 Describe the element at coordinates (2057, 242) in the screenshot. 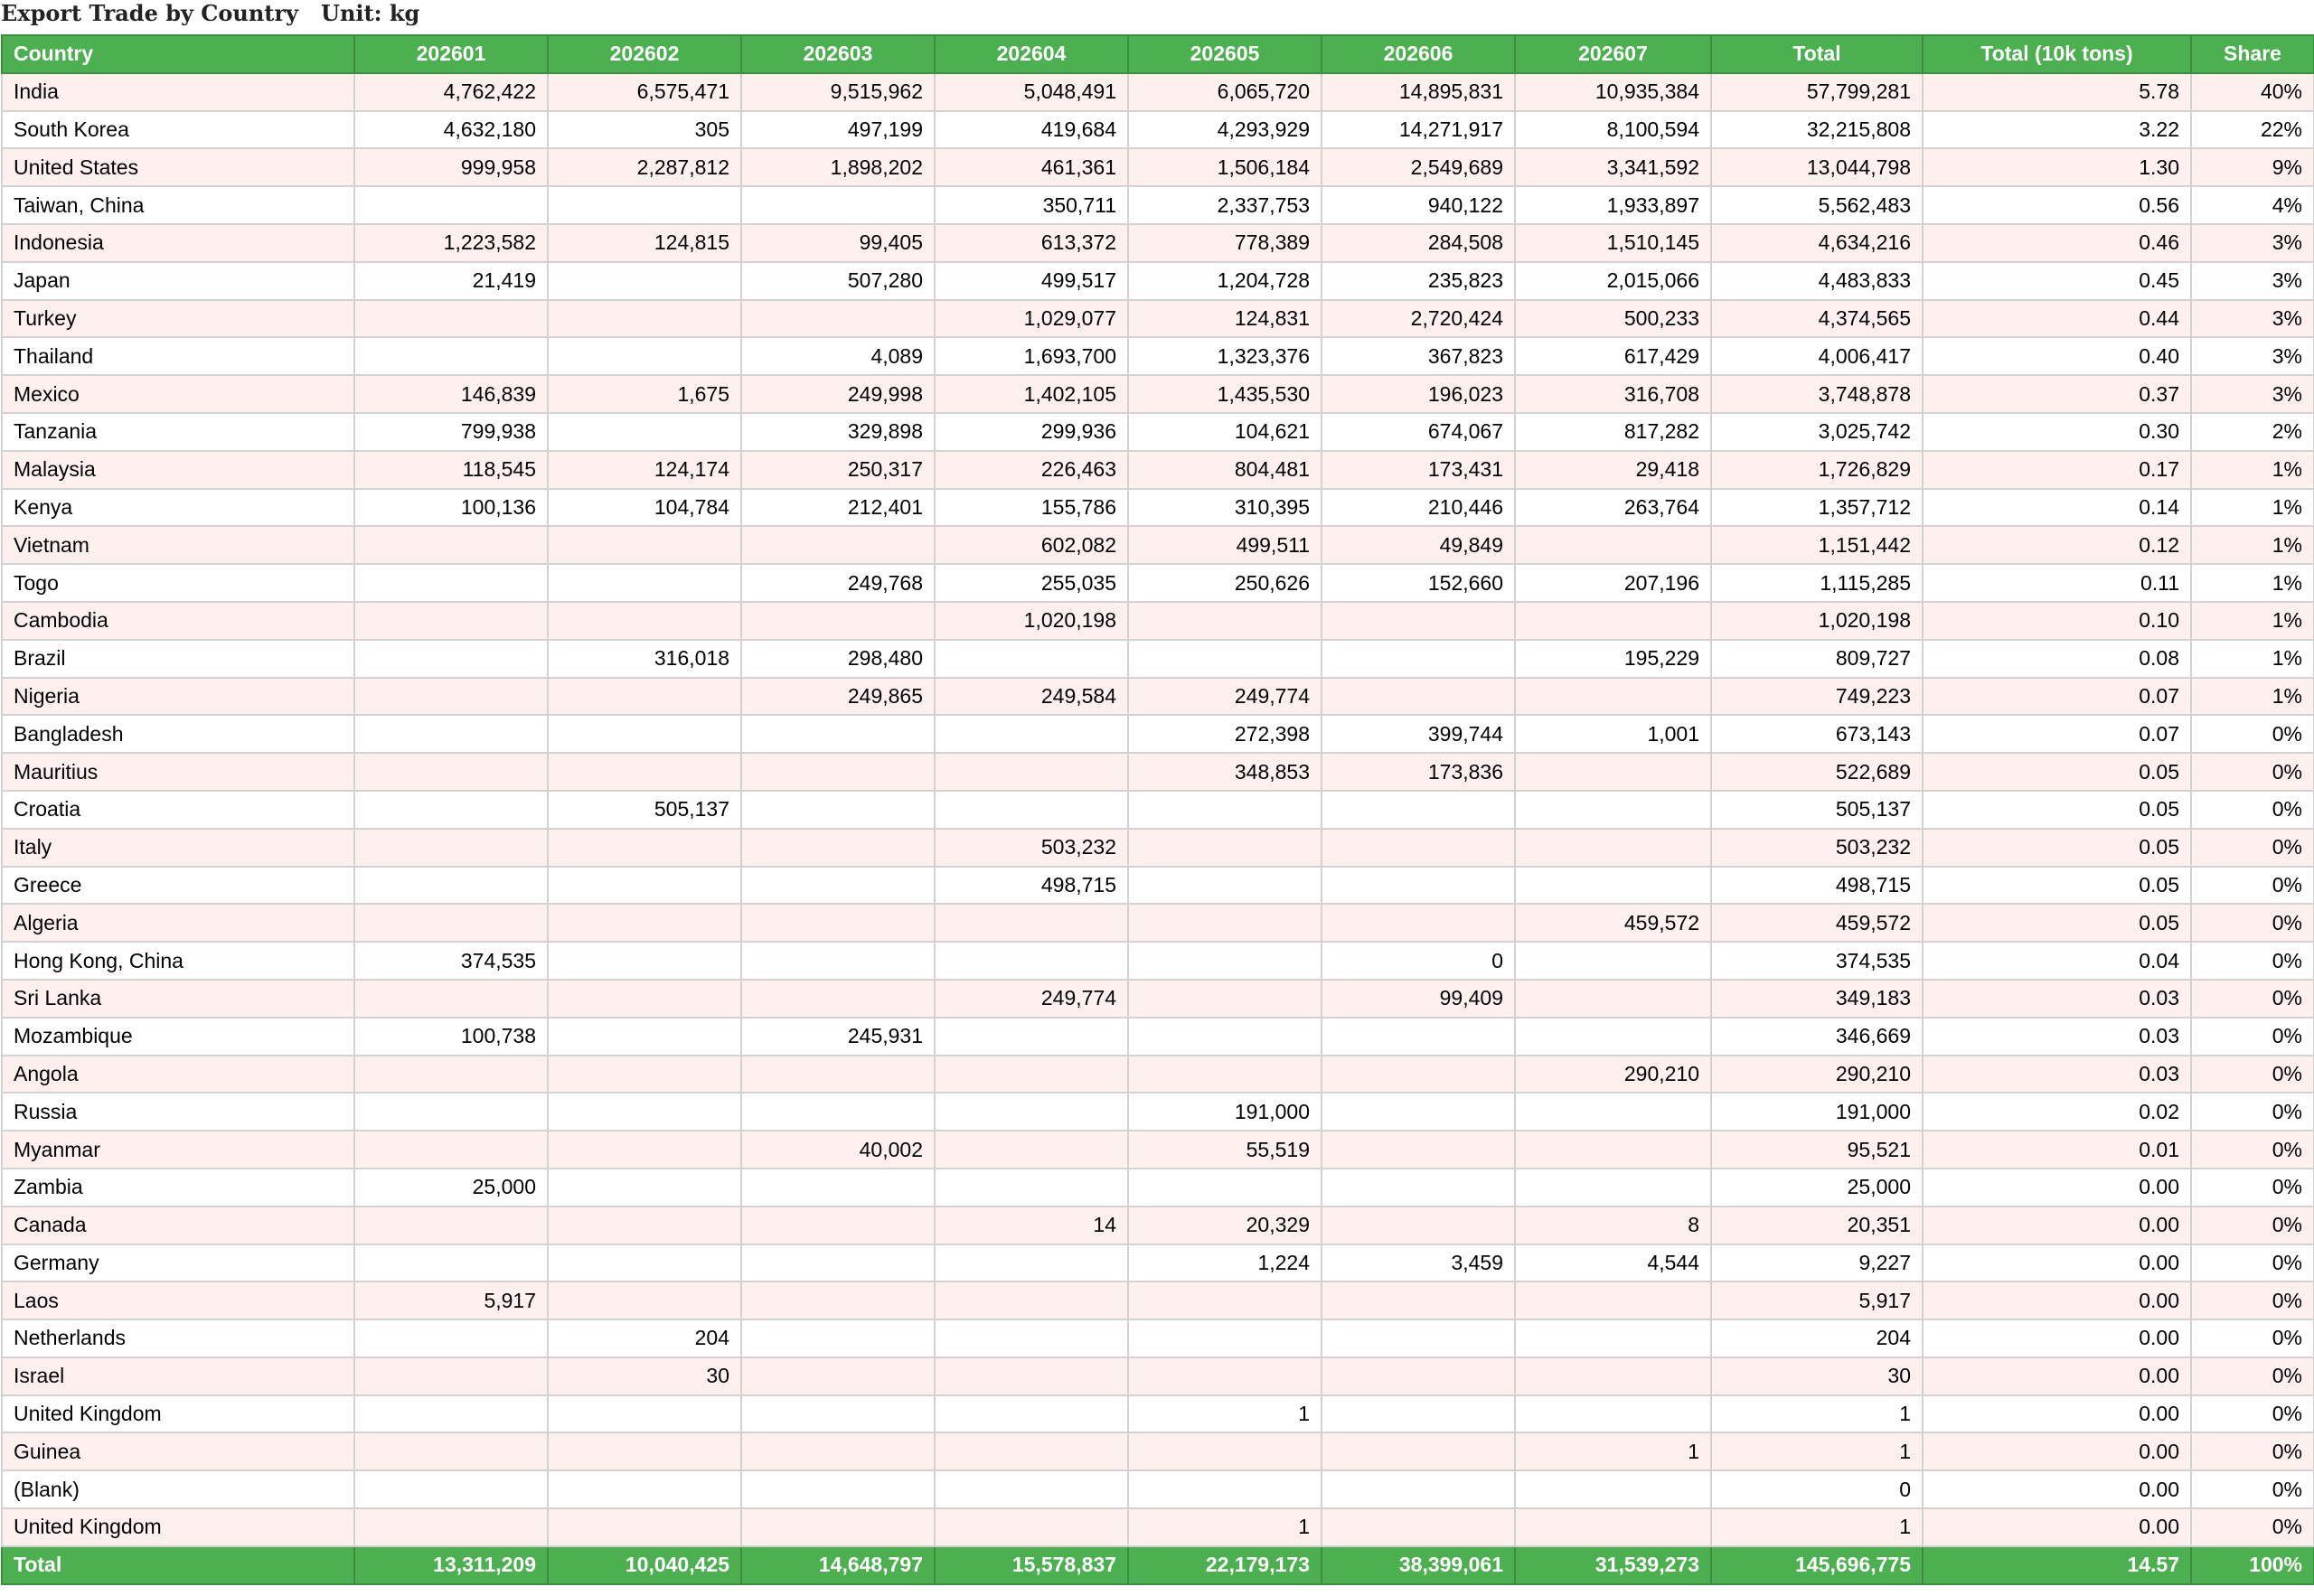

I see `value-cell: 0.46` at that location.